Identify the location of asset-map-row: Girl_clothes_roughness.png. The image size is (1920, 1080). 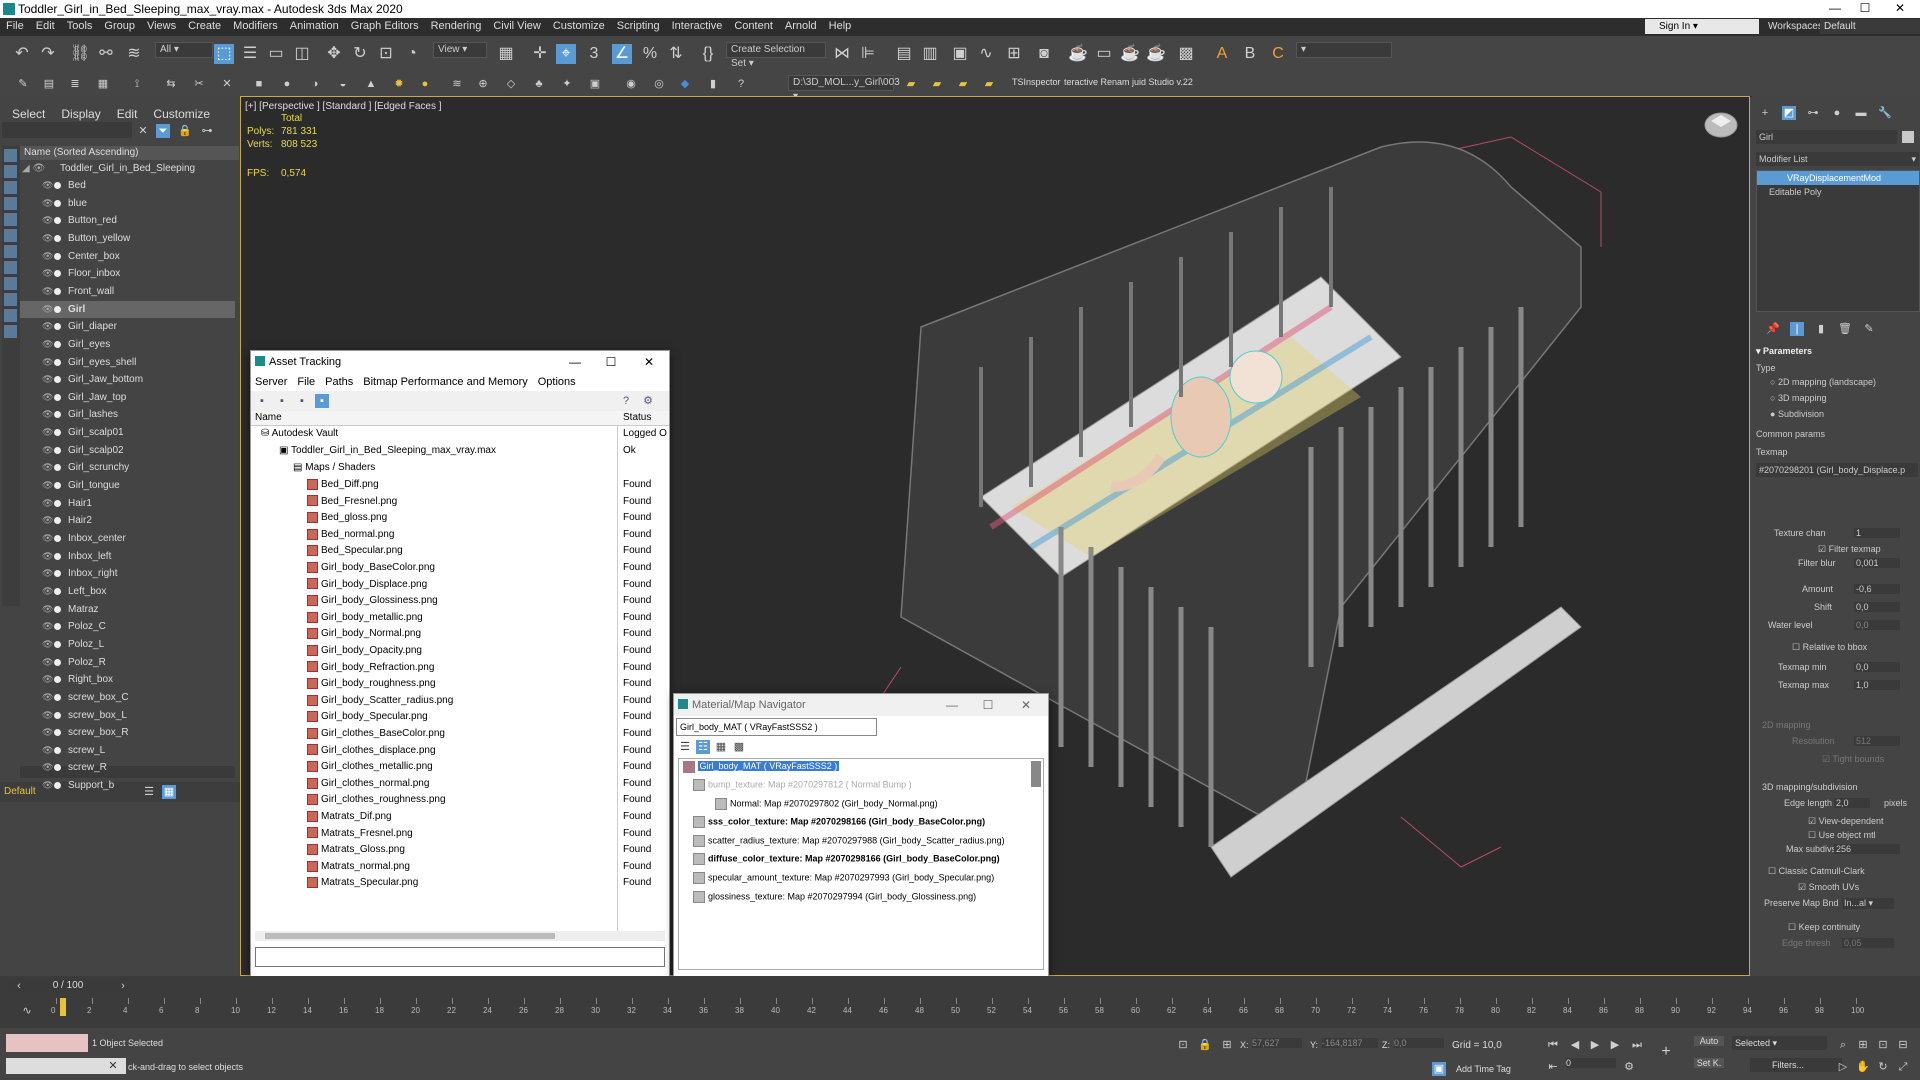
(376, 800).